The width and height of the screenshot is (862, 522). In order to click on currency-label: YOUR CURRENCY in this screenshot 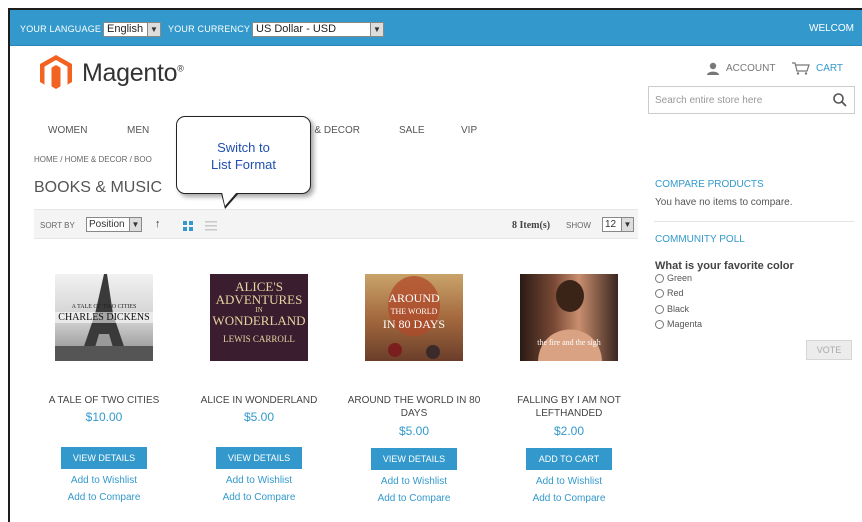, I will do `click(209, 29)`.